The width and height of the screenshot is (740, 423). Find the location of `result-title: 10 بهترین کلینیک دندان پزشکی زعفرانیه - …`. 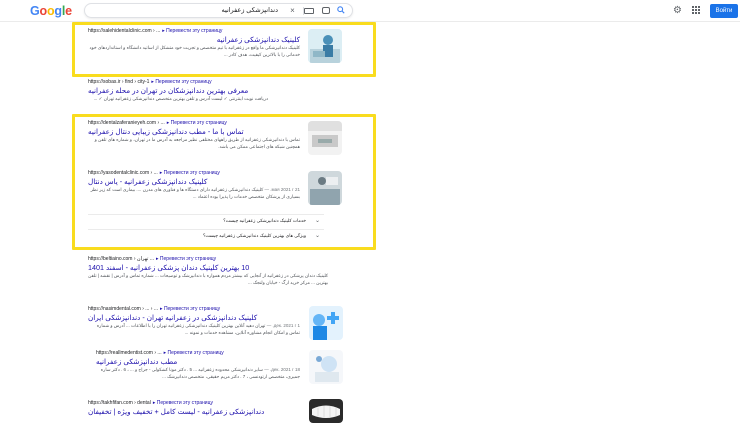

result-title: 10 بهترین کلینیک دندان پزشکی زعفرانیه - … is located at coordinates (178, 268).